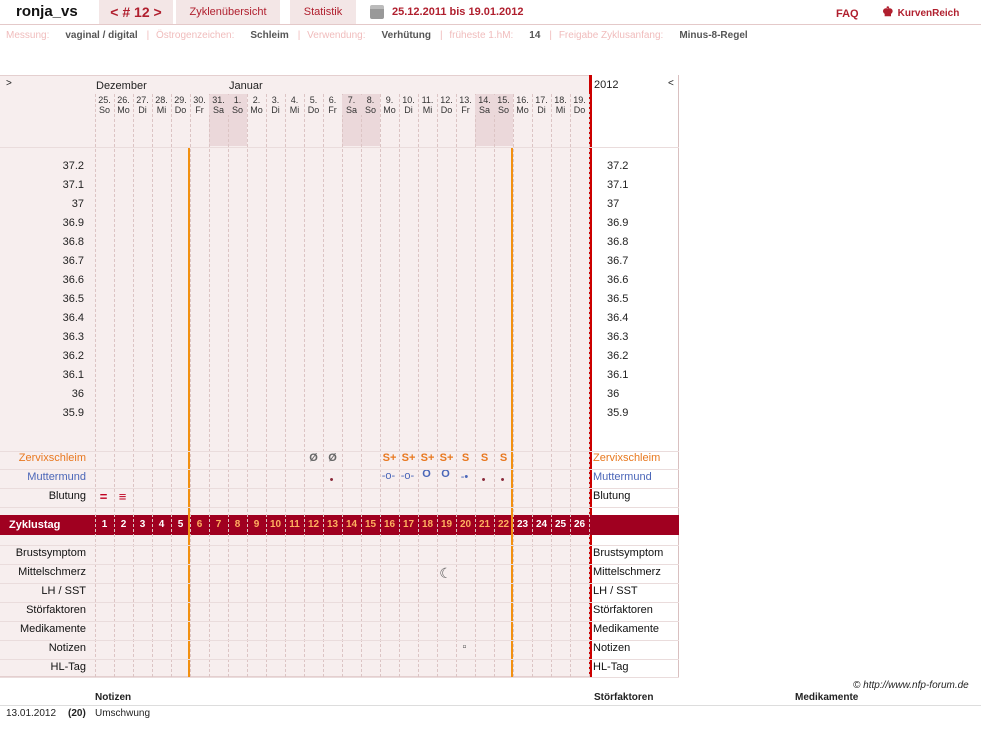  I want to click on tab-cycle-overview: Zyklenübersicht, so click(228, 12).